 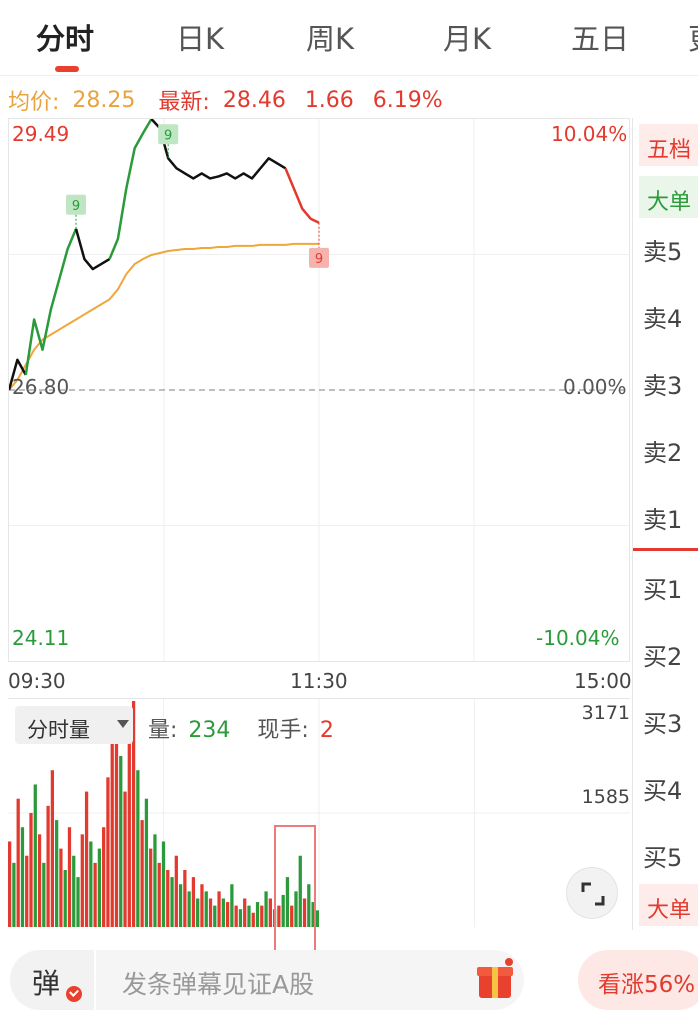 I want to click on tab-big-orders-bottom: 大单, so click(x=668, y=905).